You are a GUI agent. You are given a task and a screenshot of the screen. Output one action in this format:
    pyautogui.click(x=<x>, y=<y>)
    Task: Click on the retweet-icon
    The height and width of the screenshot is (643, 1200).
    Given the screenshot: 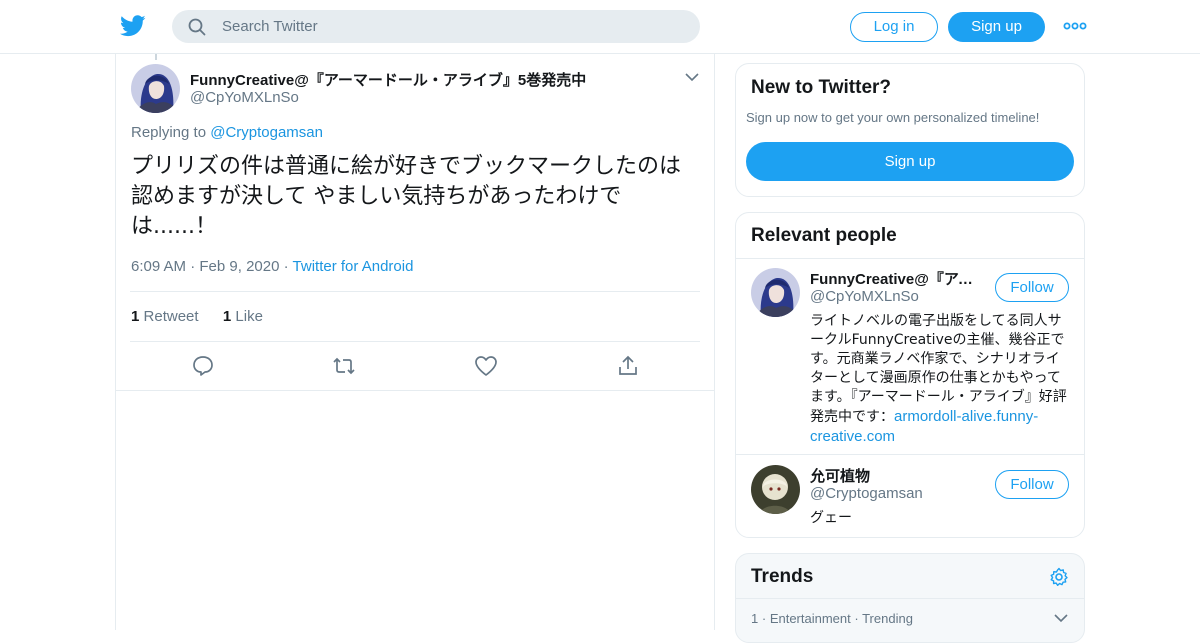 What is the action you would take?
    pyautogui.click(x=344, y=366)
    